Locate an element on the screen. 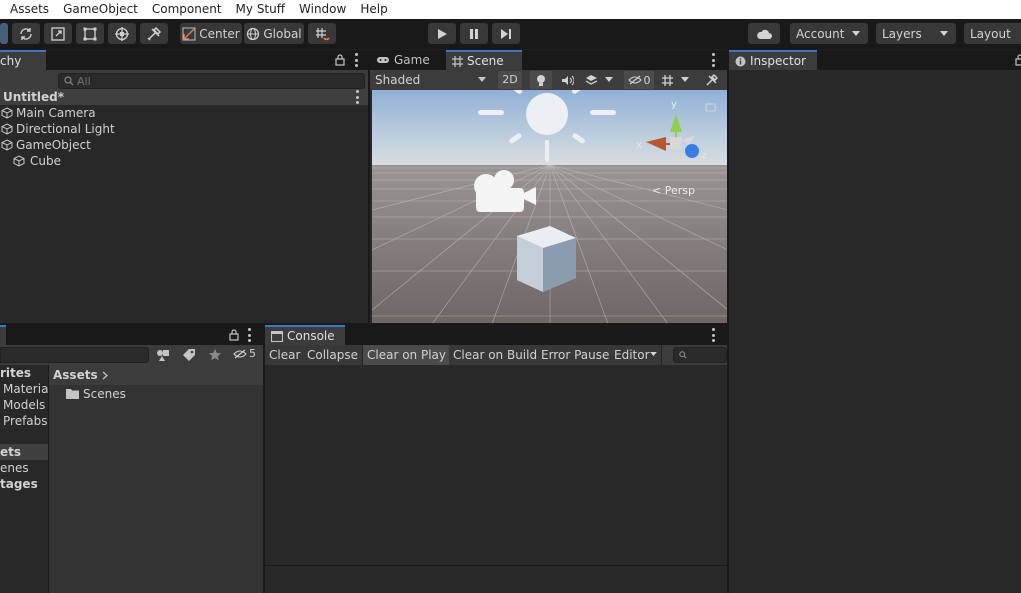 This screenshot has width=1021, height=593. favorites-header: rites is located at coordinates (24, 373).